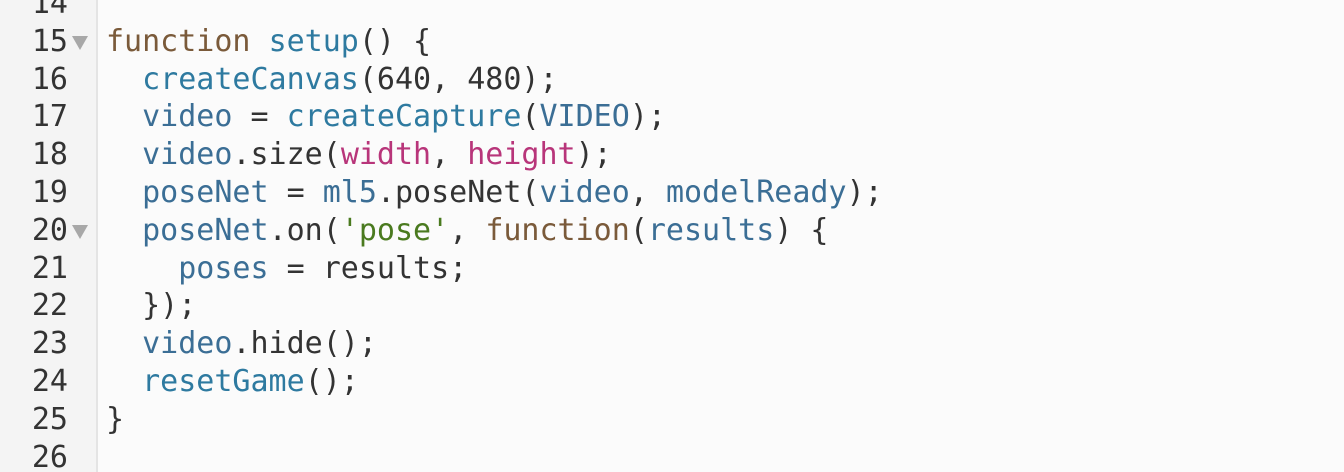 The width and height of the screenshot is (1344, 472). Describe the element at coordinates (756, 192) in the screenshot. I see `code-token: modelReady` at that location.